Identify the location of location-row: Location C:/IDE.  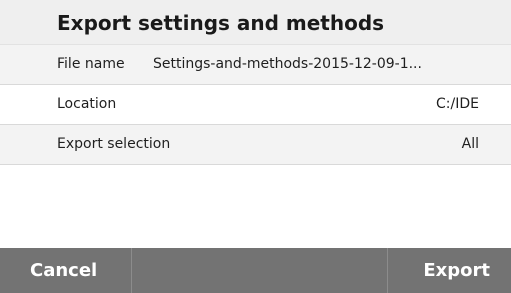
(255, 105).